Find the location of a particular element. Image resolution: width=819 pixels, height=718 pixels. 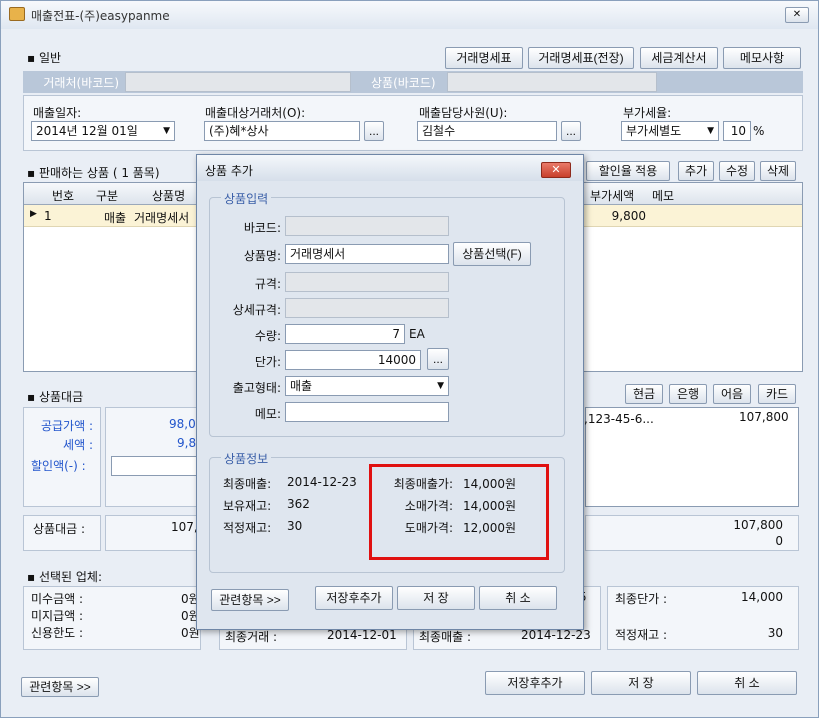

edit-item-button: 수정 is located at coordinates (737, 171).